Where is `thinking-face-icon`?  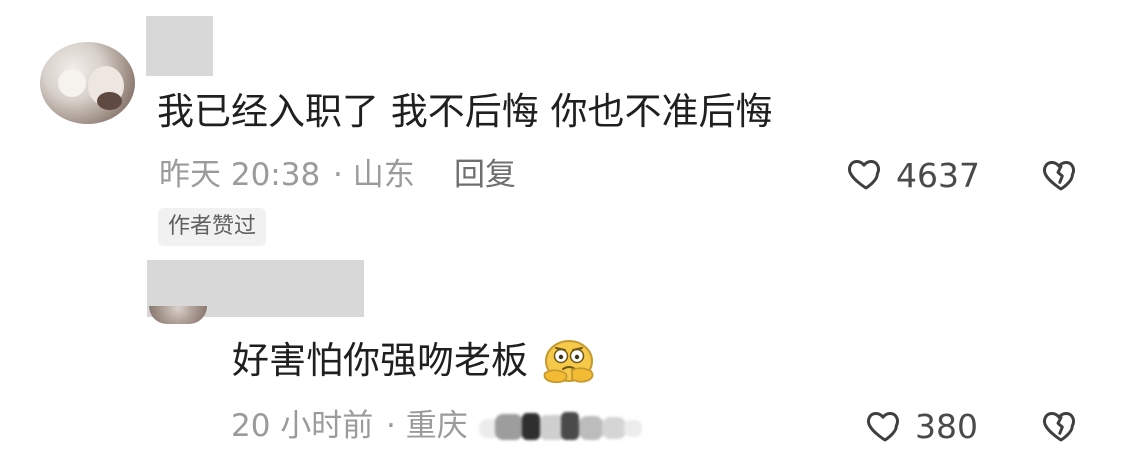
thinking-face-icon is located at coordinates (569, 362).